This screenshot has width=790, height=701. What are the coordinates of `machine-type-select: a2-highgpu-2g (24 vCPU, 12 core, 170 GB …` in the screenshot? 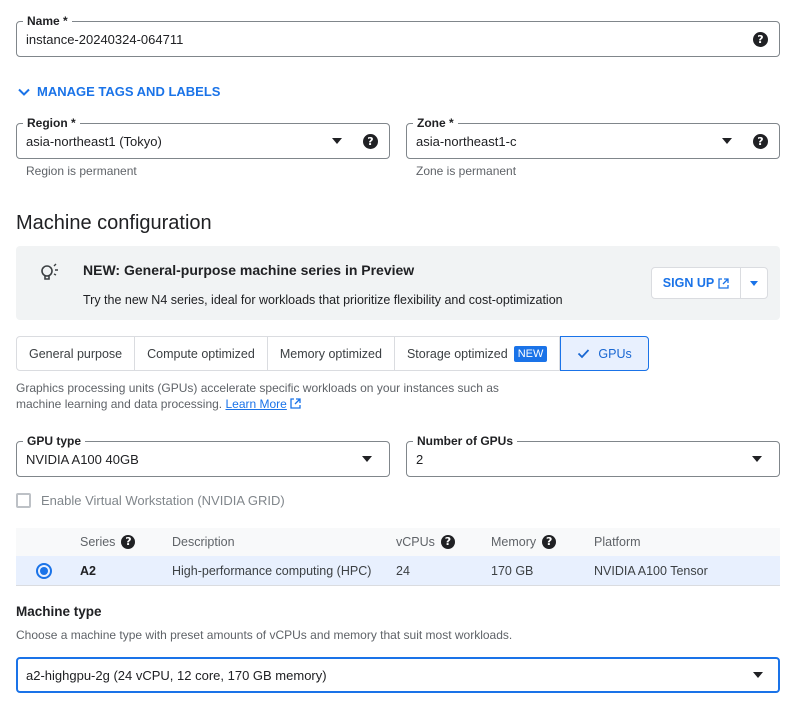 It's located at (398, 675).